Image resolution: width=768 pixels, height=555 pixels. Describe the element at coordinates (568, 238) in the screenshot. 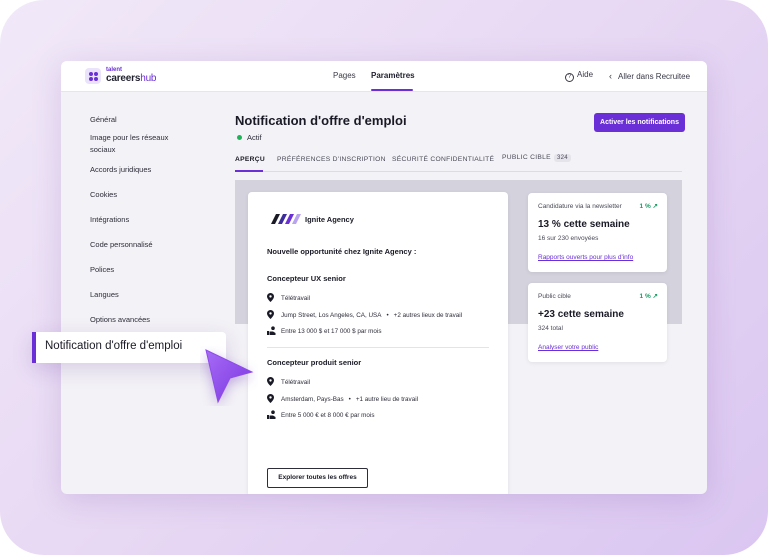

I see `stat-subtext: 16 sur 230 envoyées` at that location.